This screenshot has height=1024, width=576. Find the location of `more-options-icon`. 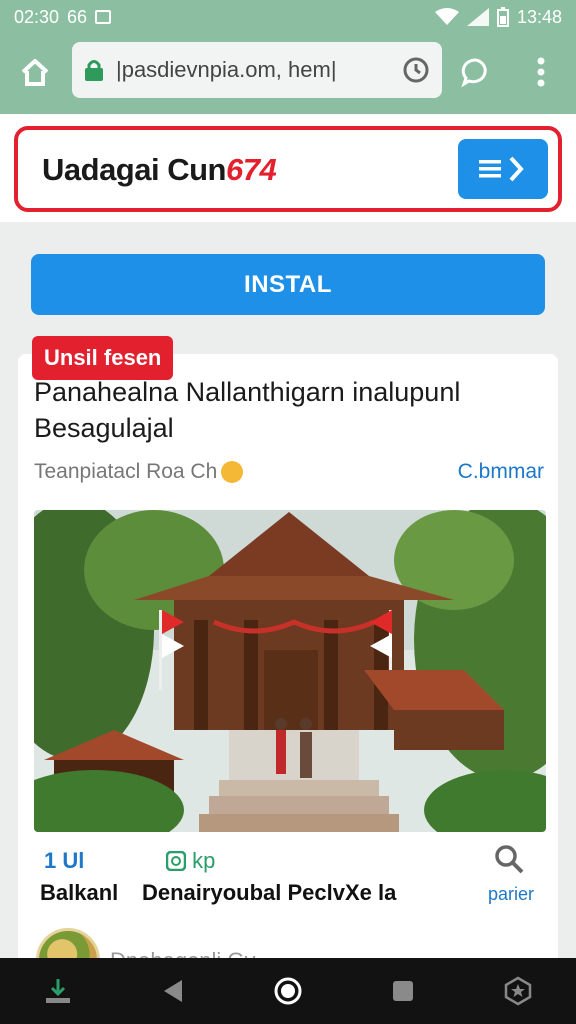

more-options-icon is located at coordinates (541, 72).